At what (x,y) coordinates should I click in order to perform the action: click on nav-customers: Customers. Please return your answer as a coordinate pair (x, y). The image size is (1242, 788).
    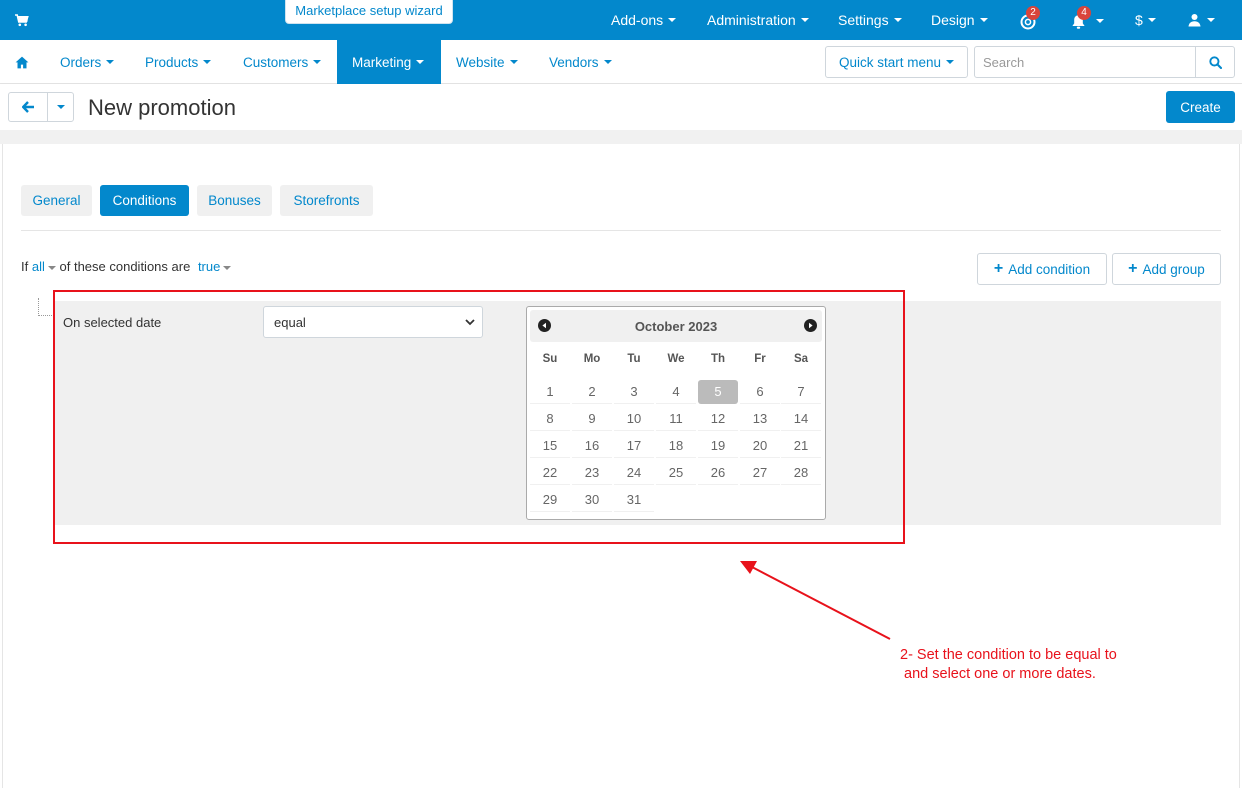
    Looking at the image, I should click on (282, 62).